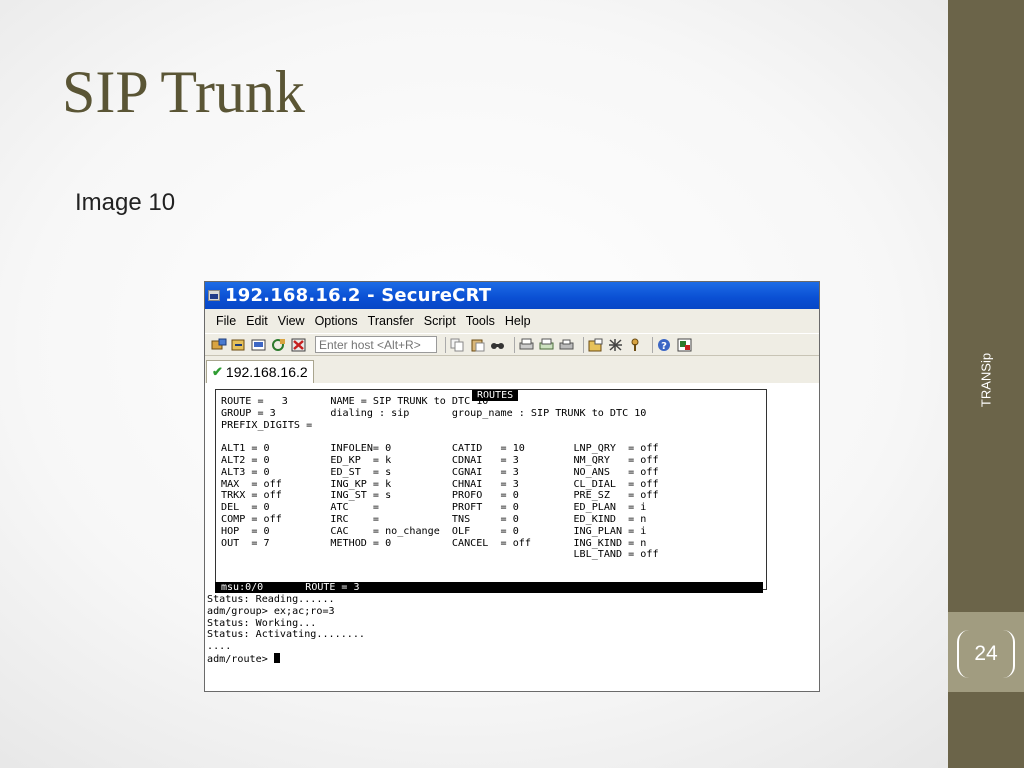 The width and height of the screenshot is (1024, 768). I want to click on route-line: LBL_TAND = off, so click(440, 555).